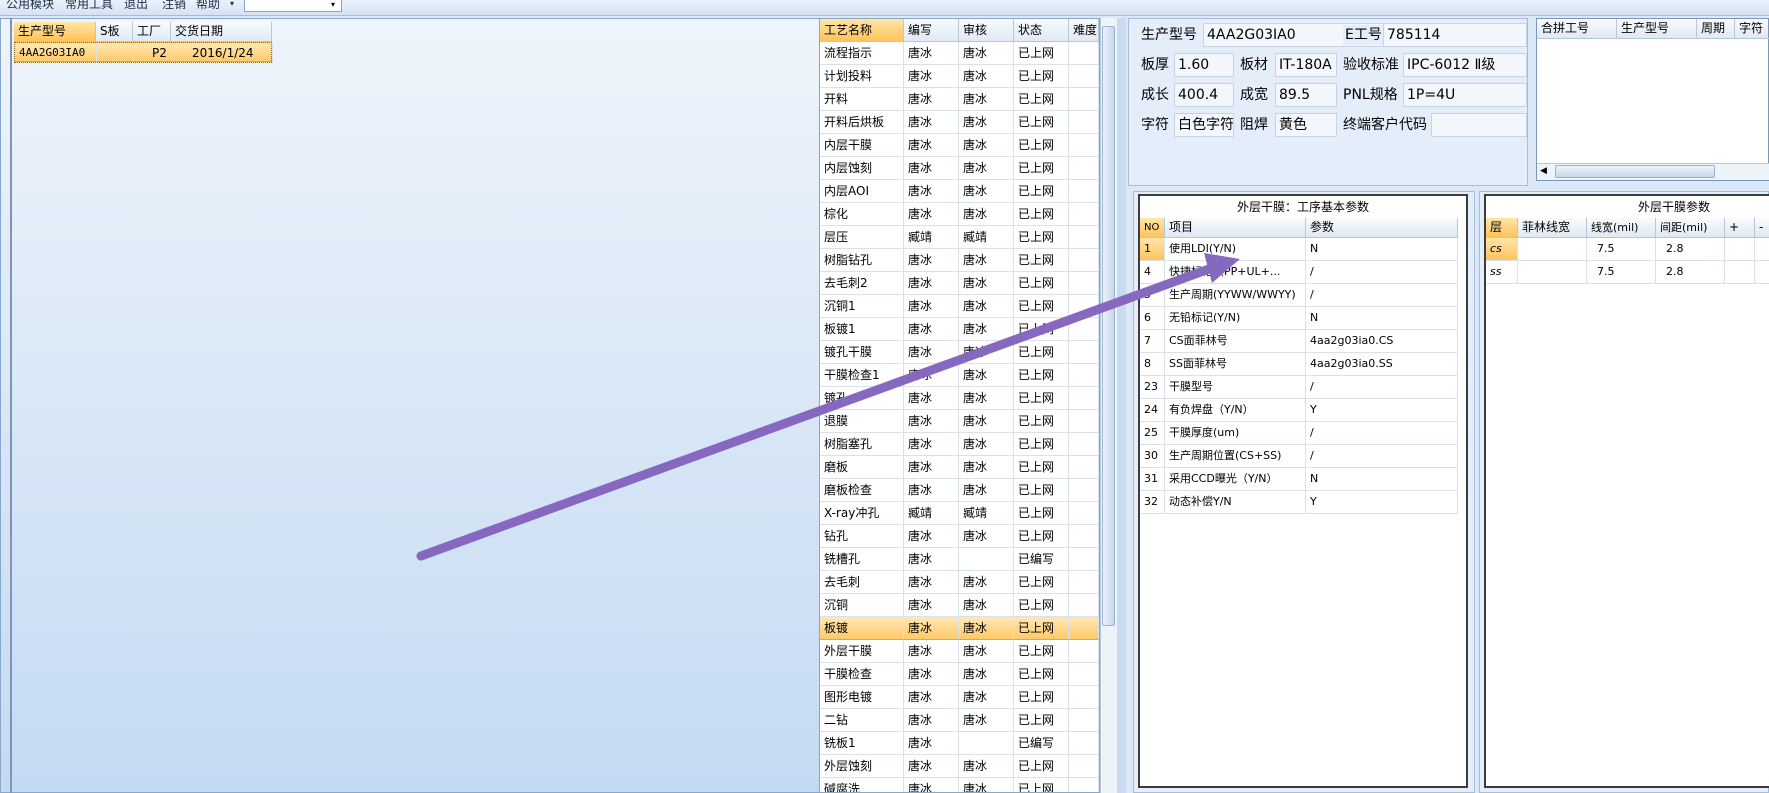  I want to click on process-row: 铣槽孔 唐冰 已编写, so click(959, 559).